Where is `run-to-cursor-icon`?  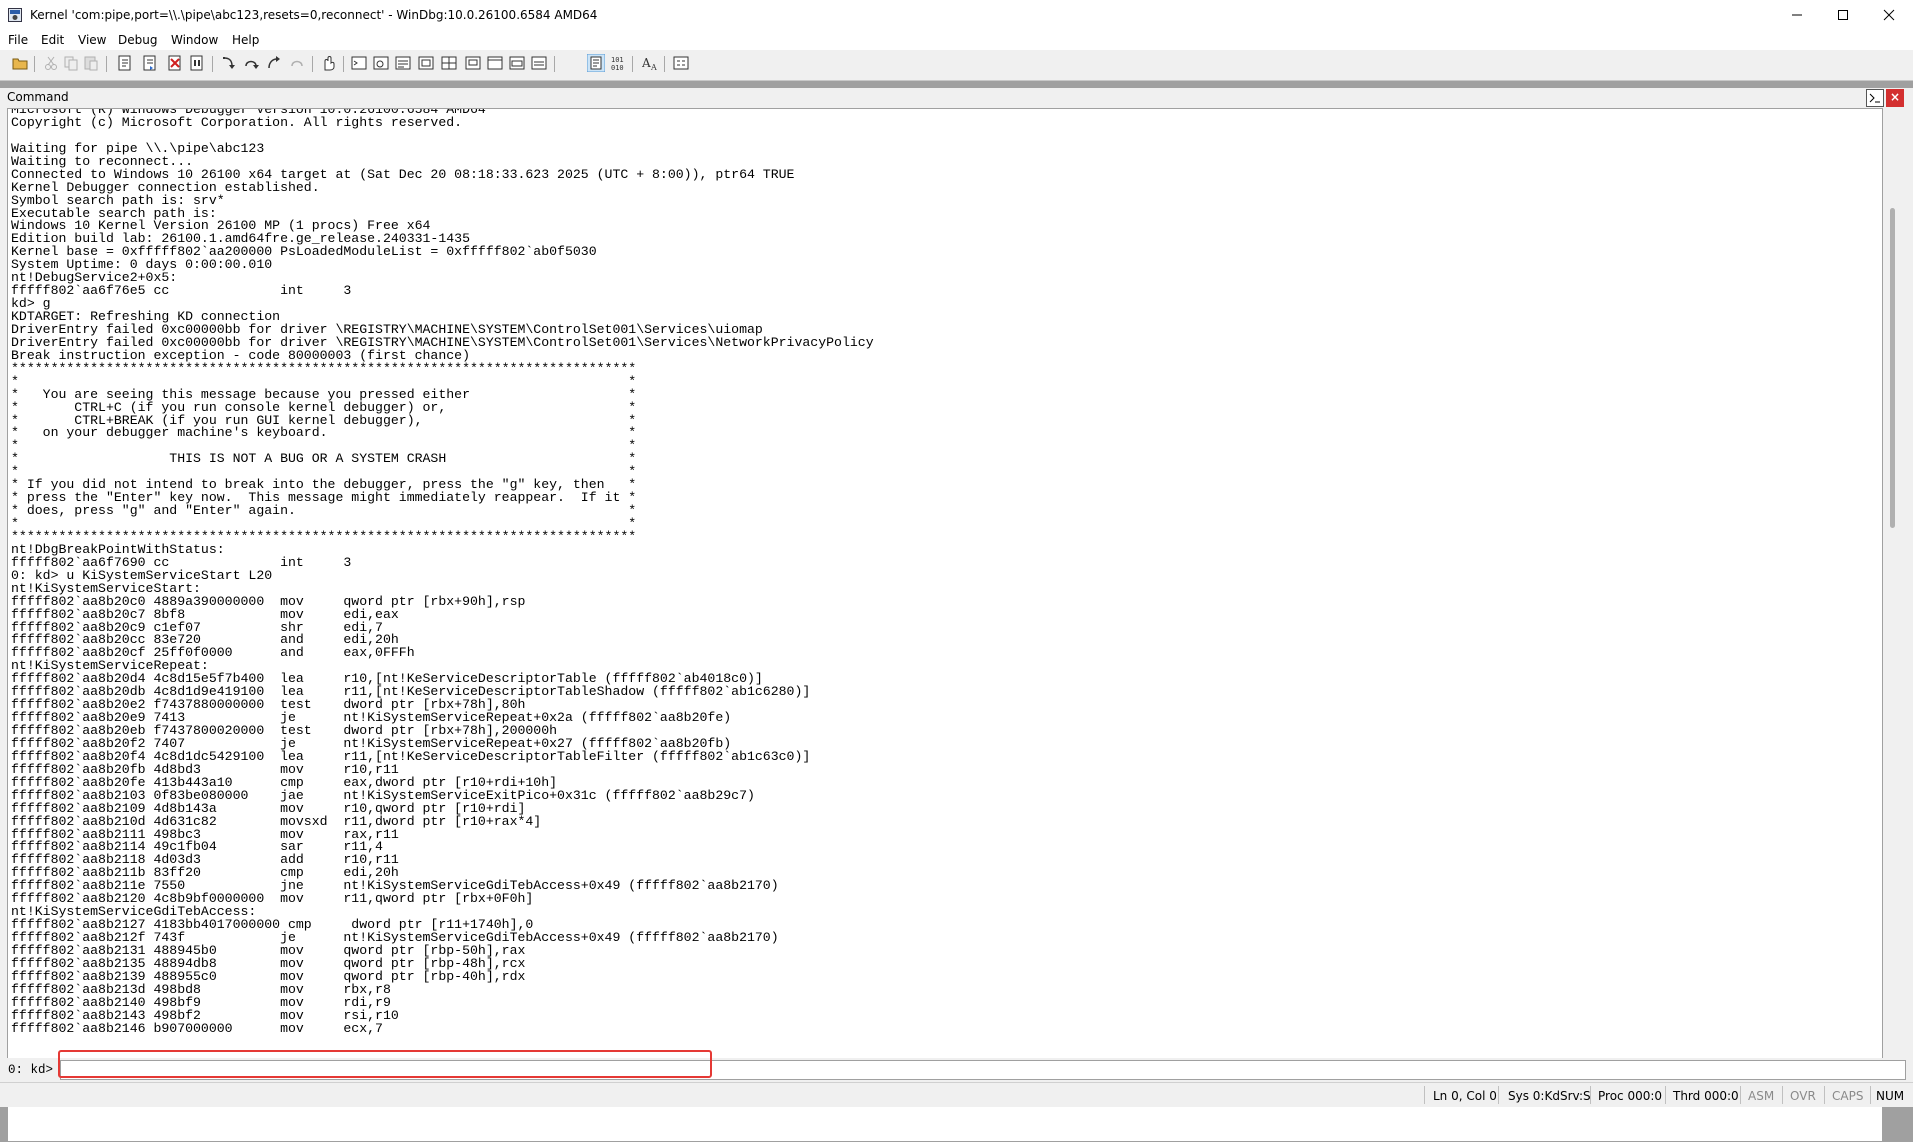 run-to-cursor-icon is located at coordinates (297, 63).